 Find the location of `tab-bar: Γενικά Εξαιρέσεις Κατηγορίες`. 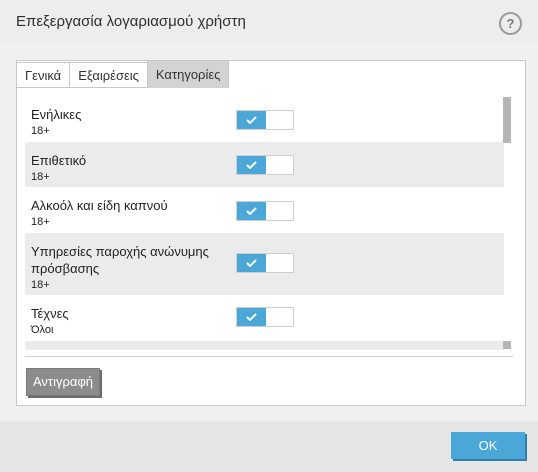

tab-bar: Γενικά Εξαιρέσεις Κατηγορίες is located at coordinates (123, 74).